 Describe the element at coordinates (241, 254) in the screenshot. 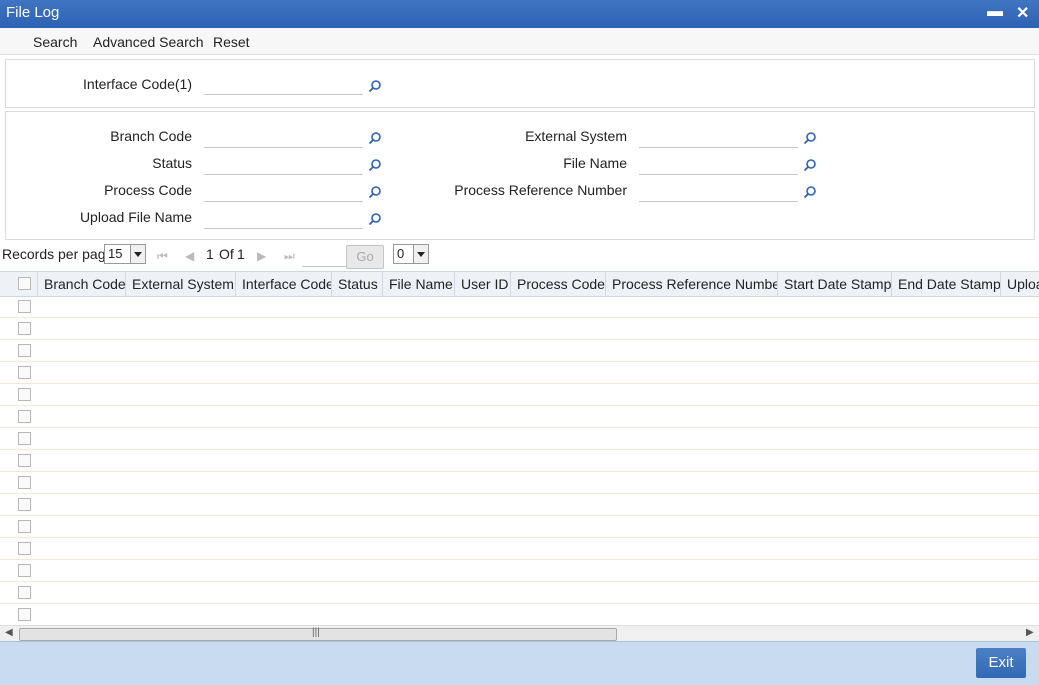

I see `page-total: 1` at that location.